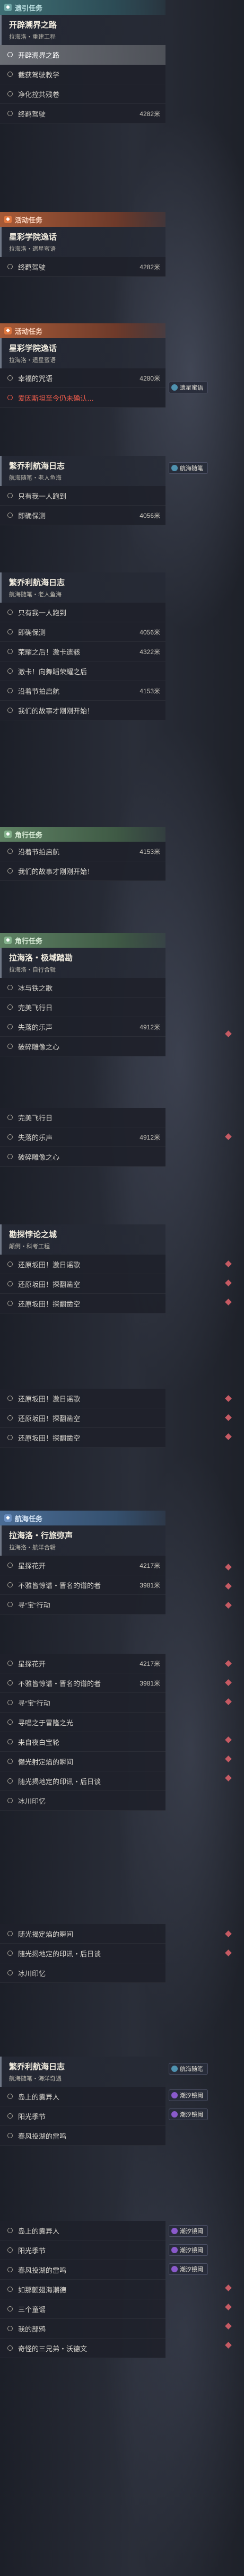  I want to click on quest-header: 开辟溯界之路 拉海洛・重建工程, so click(83, 30).